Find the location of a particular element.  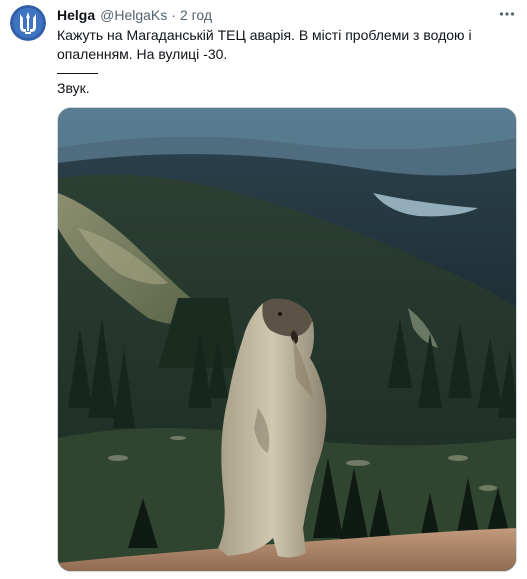

user-handle: @HelgaKs is located at coordinates (133, 15).